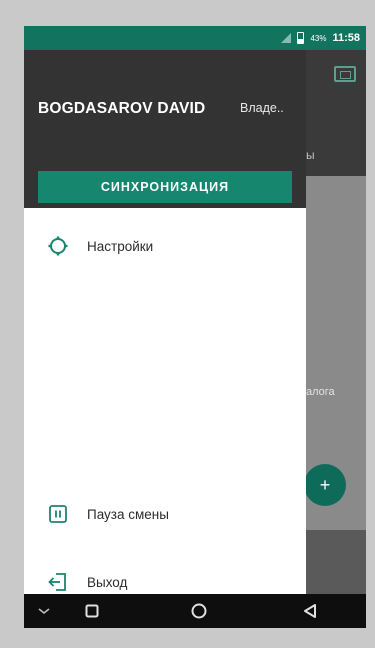 The height and width of the screenshot is (648, 375). What do you see at coordinates (199, 611) in the screenshot?
I see `home-icon` at bounding box center [199, 611].